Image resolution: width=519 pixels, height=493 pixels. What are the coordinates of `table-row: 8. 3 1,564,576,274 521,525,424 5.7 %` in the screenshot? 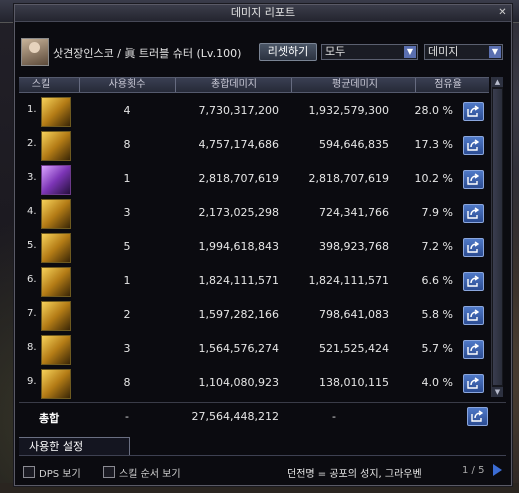 It's located at (254, 349).